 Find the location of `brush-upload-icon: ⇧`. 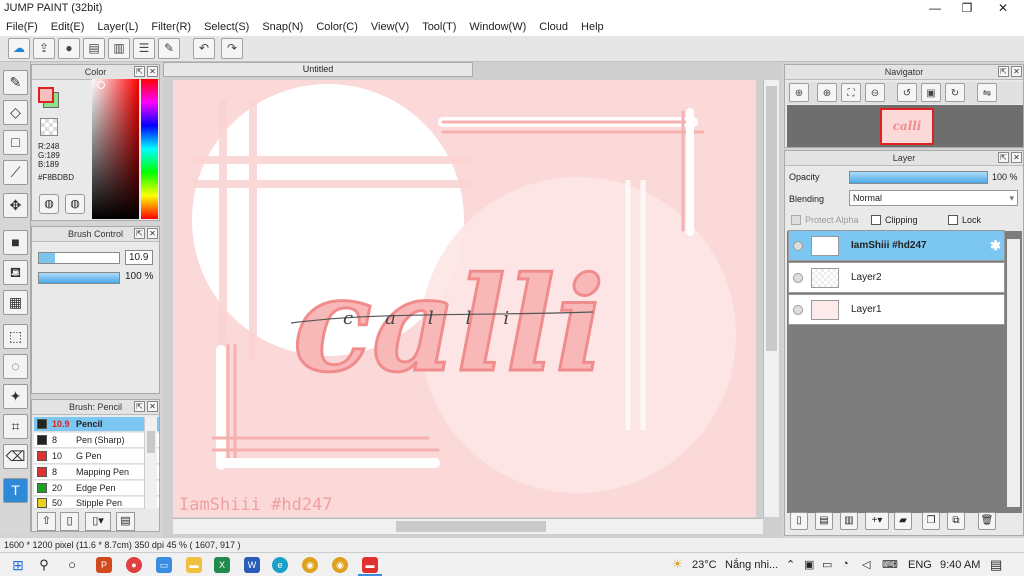

brush-upload-icon: ⇧ is located at coordinates (46, 521).